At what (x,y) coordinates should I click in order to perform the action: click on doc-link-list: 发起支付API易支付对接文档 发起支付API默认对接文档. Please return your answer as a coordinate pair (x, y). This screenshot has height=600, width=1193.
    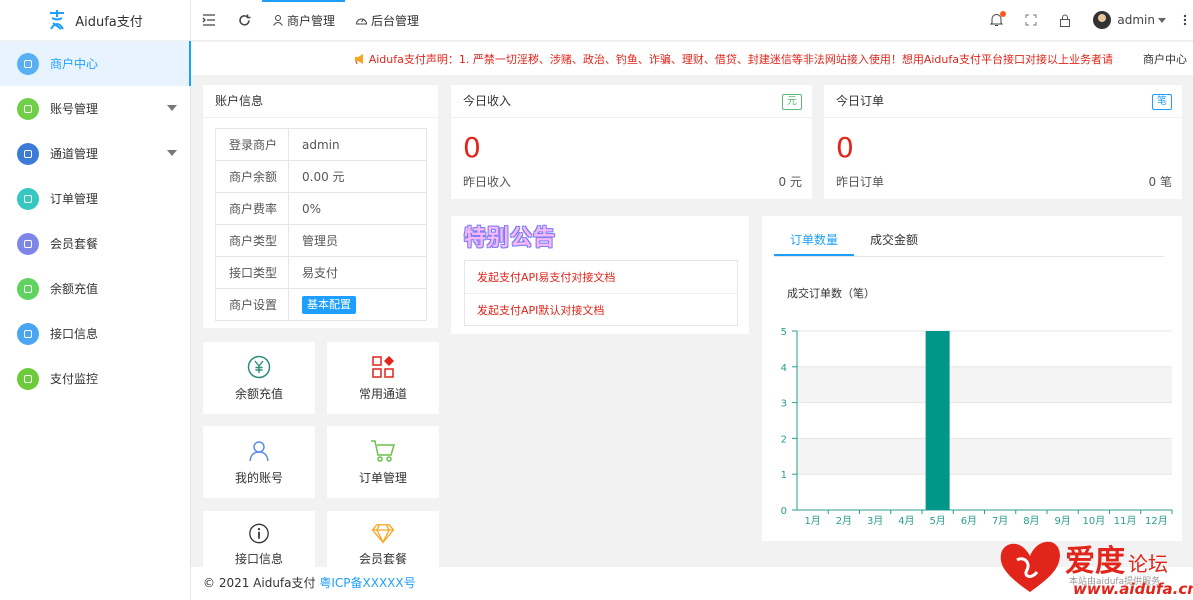
    Looking at the image, I should click on (601, 293).